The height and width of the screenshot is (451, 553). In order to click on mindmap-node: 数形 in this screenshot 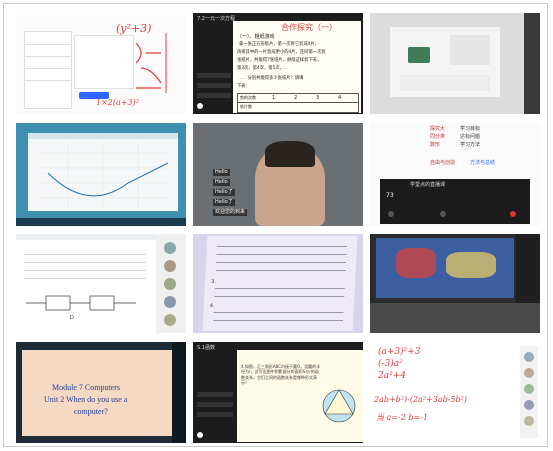, I will do `click(435, 145)`.